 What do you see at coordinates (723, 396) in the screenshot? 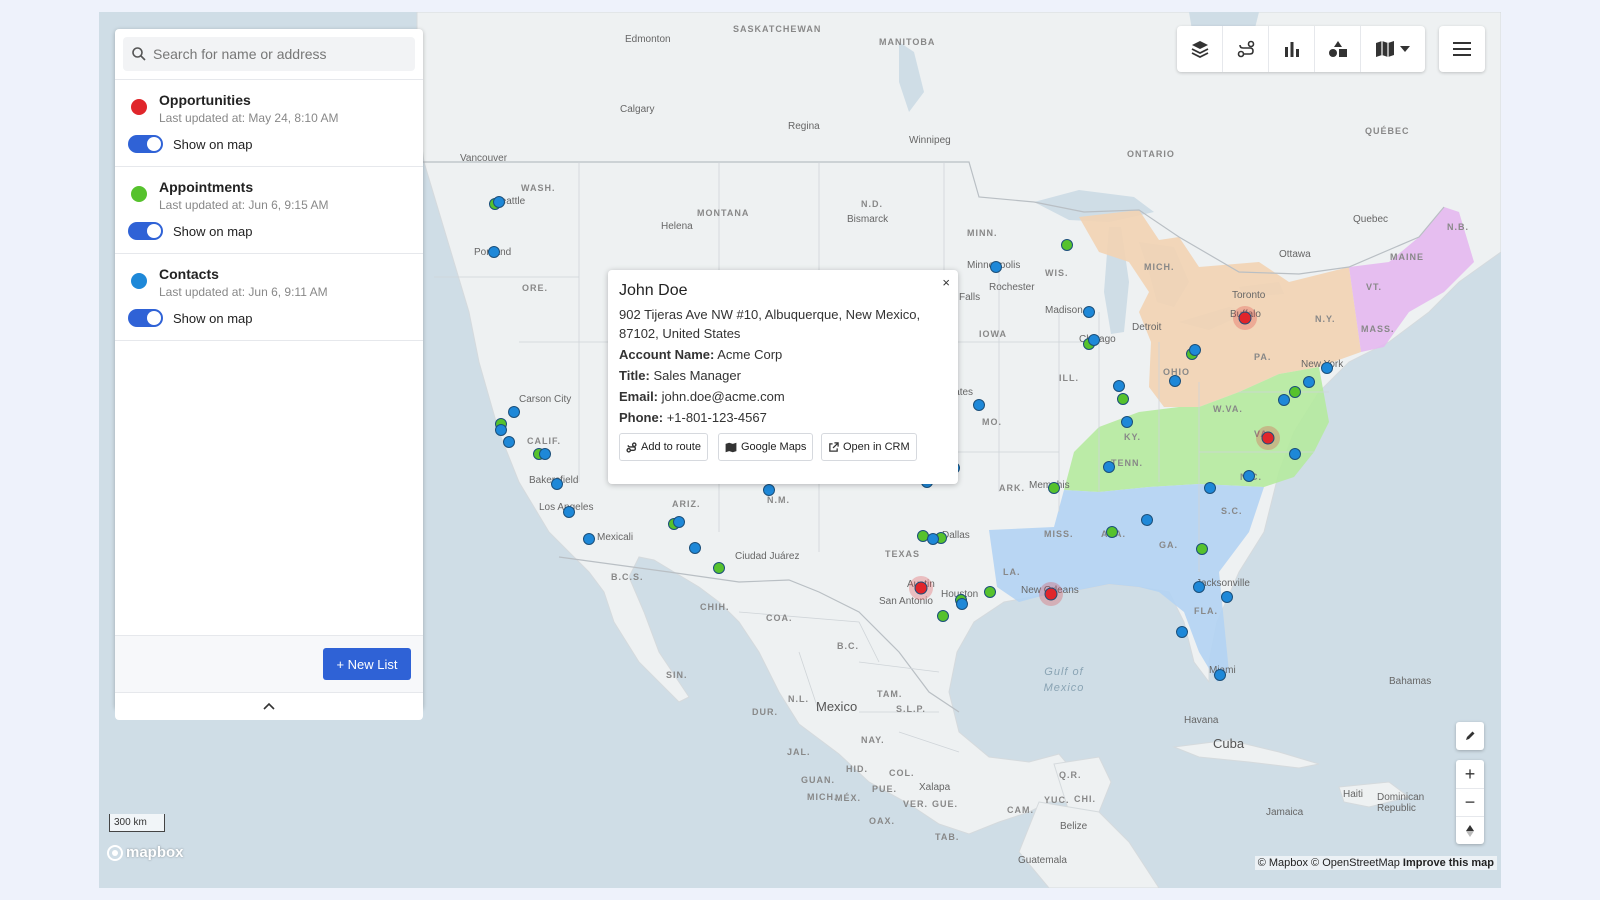
I see `field-value: john.doe@acme.com` at bounding box center [723, 396].